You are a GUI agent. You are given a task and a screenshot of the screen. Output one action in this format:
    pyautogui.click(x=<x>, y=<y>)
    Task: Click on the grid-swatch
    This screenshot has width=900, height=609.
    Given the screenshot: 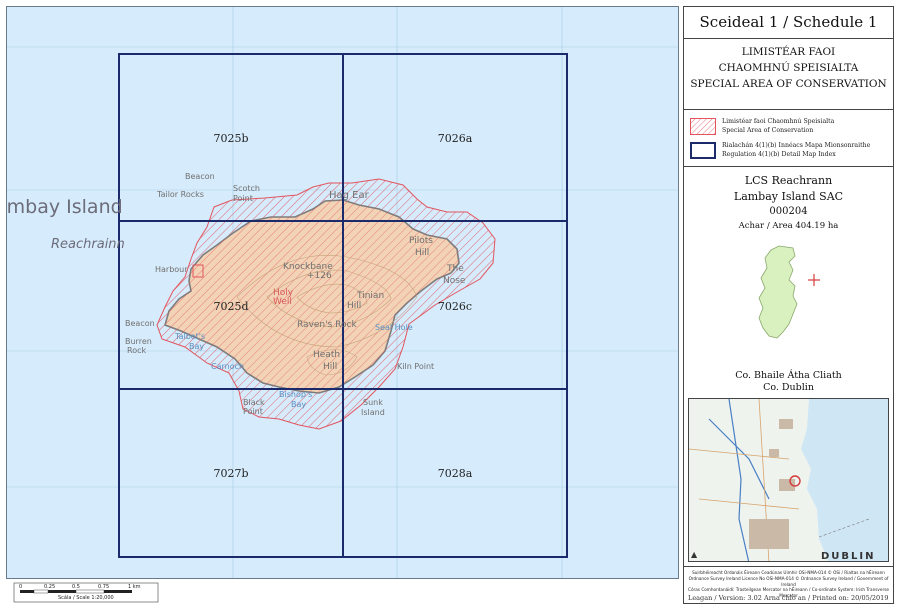 What is the action you would take?
    pyautogui.click(x=703, y=150)
    